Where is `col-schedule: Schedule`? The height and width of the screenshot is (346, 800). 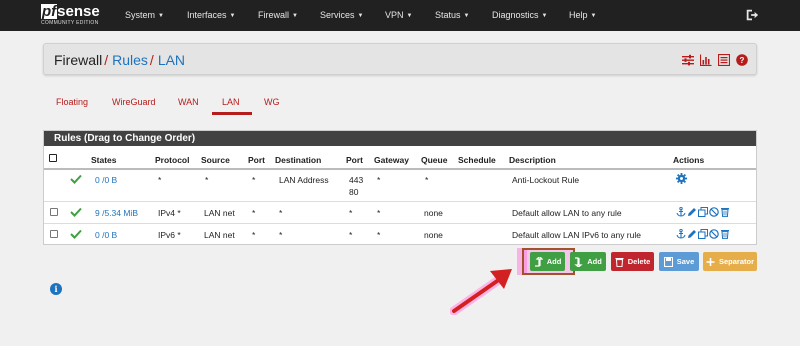
col-schedule: Schedule is located at coordinates (477, 160).